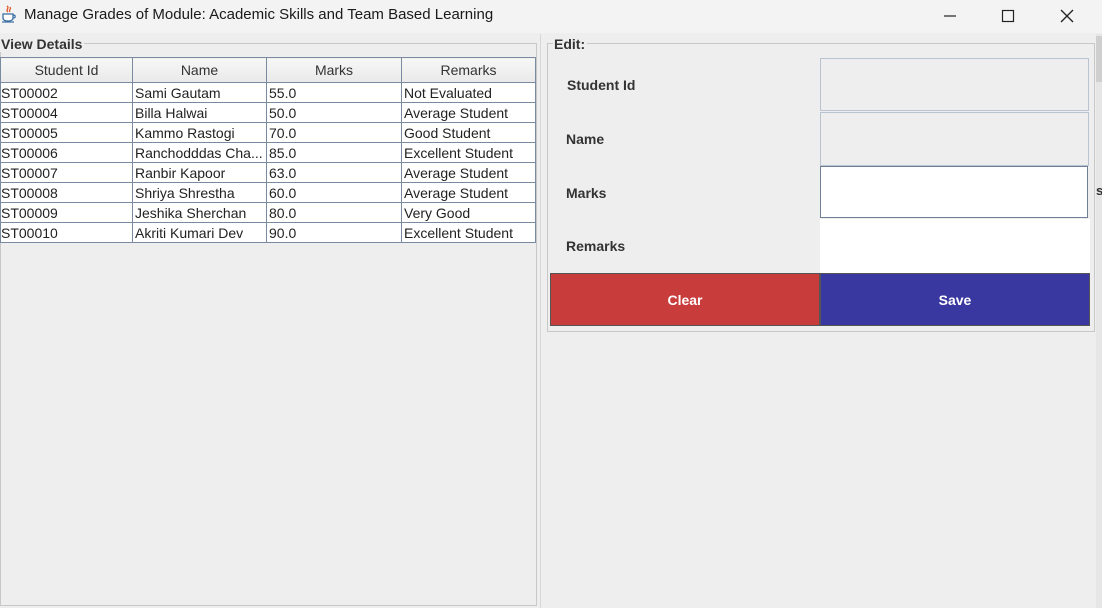 The image size is (1102, 608). I want to click on column-header-student-id: Student Id, so click(66, 70).